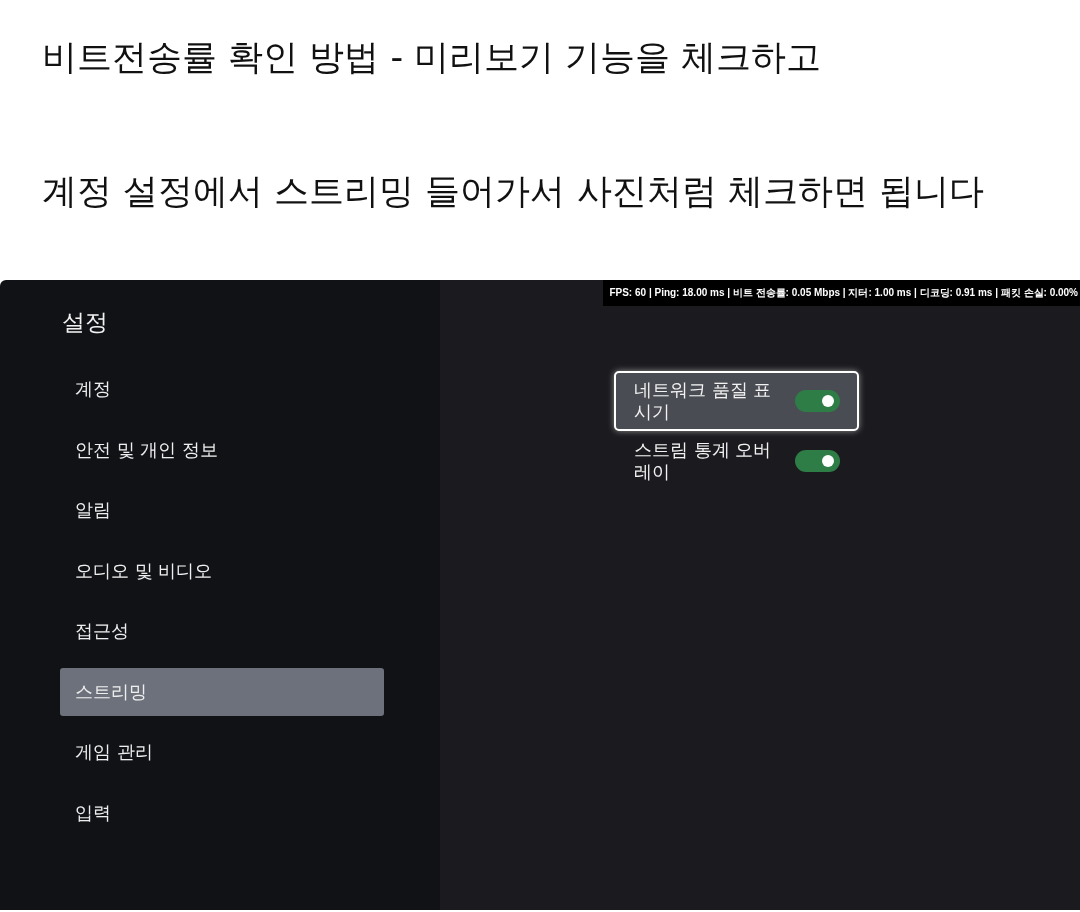 Image resolution: width=1080 pixels, height=912 pixels. What do you see at coordinates (222, 510) in the screenshot?
I see `sidebar-item: 알림` at bounding box center [222, 510].